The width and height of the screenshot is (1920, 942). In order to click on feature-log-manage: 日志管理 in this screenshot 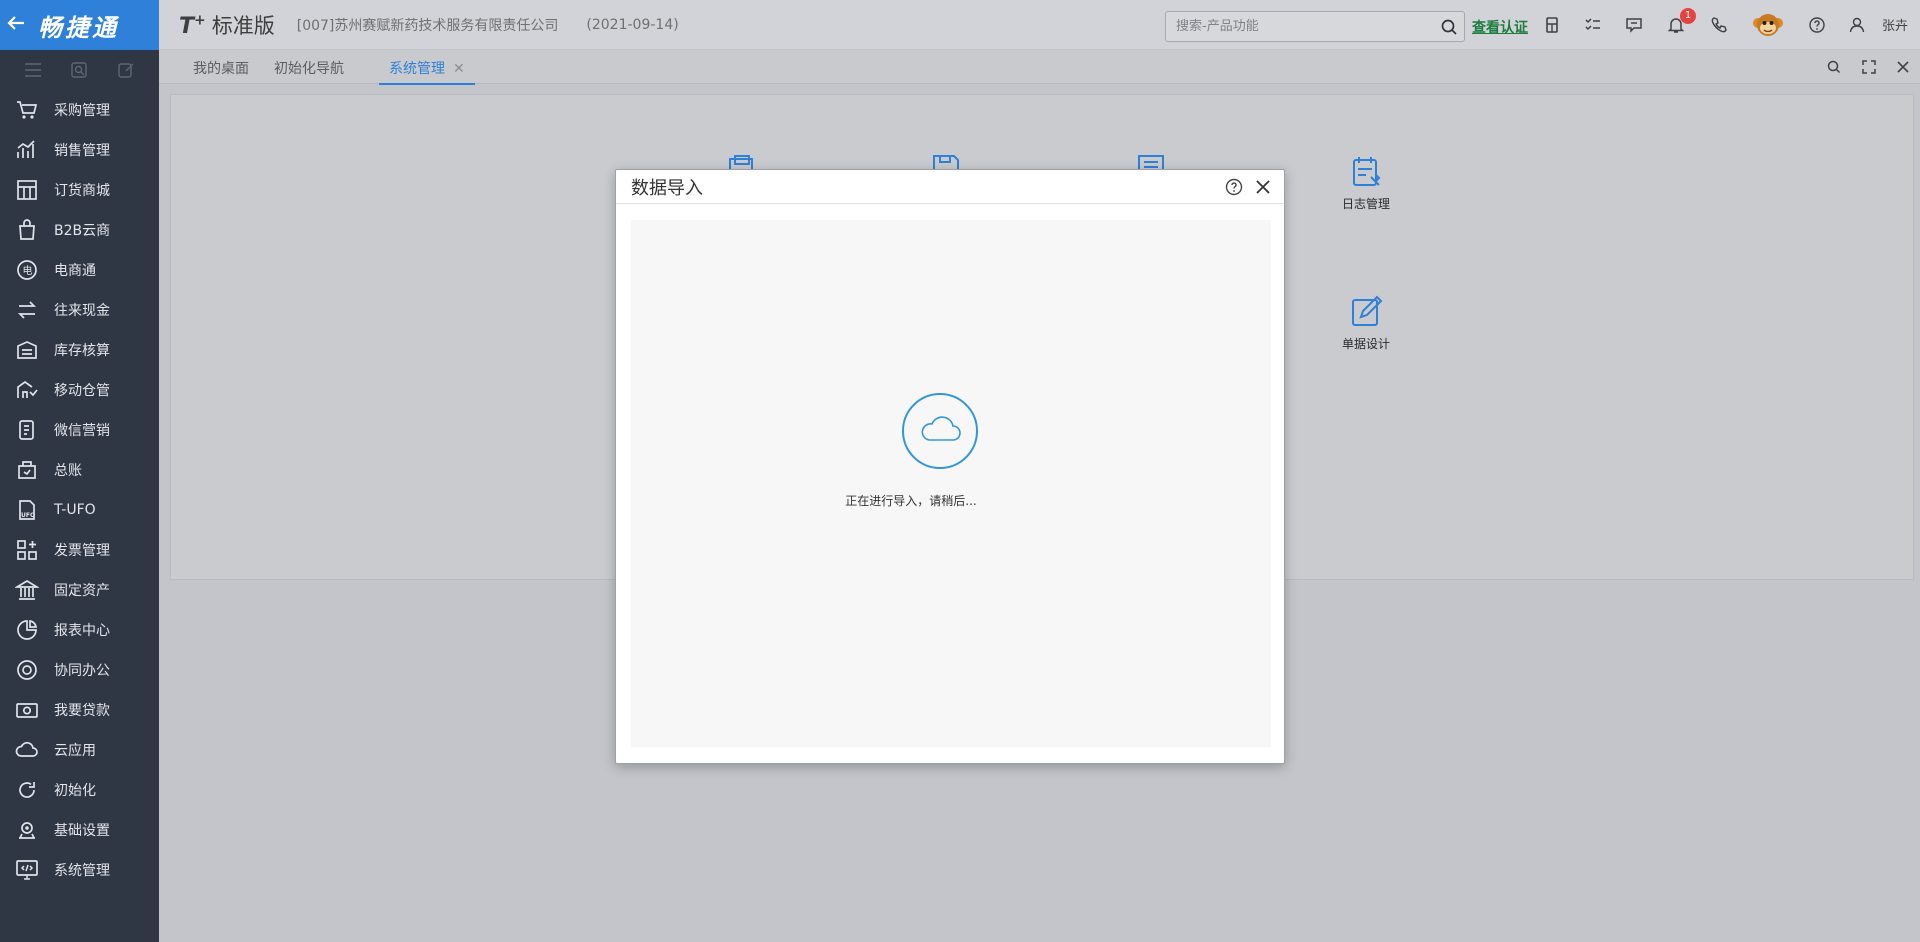, I will do `click(1366, 183)`.